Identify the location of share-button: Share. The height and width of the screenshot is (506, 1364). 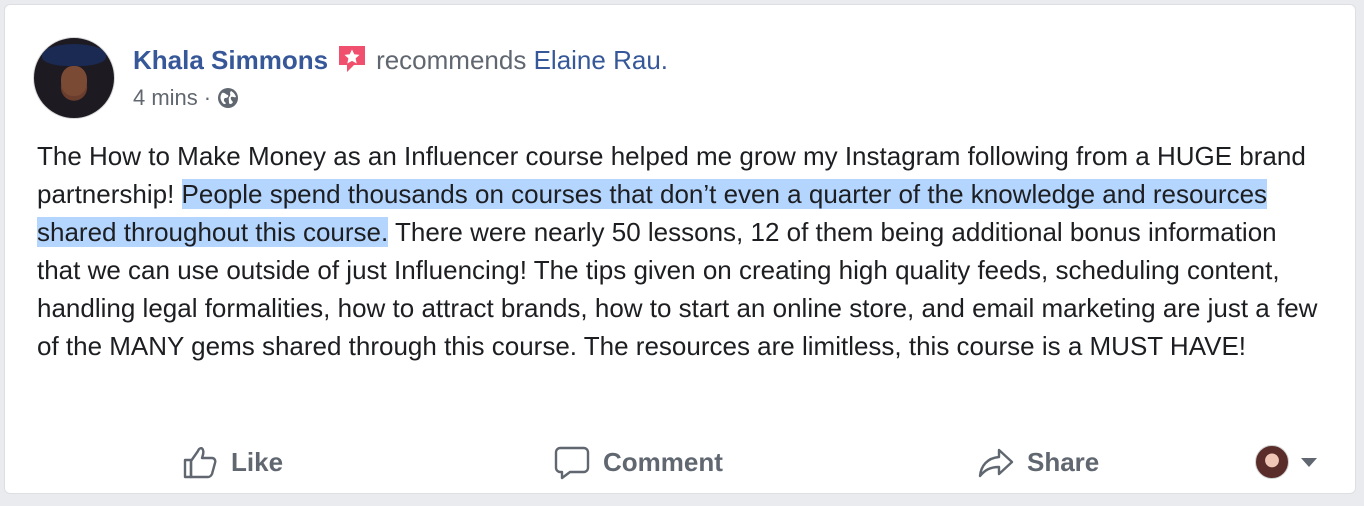
(1038, 462).